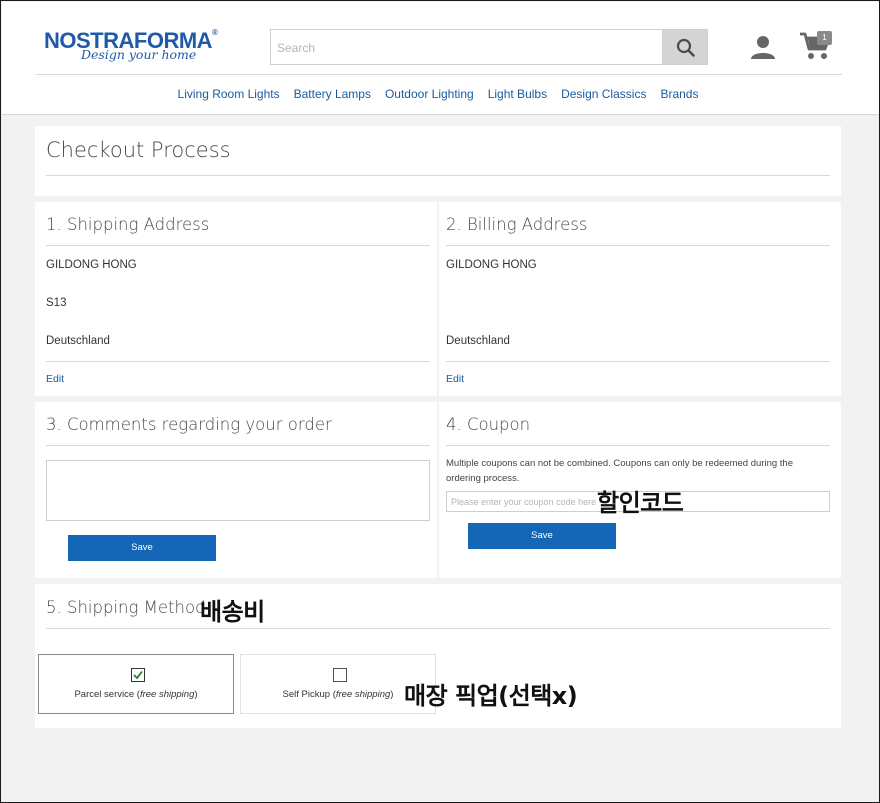 Image resolution: width=880 pixels, height=803 pixels. Describe the element at coordinates (638, 361) in the screenshot. I see `billing-address-bottom-divider` at that location.